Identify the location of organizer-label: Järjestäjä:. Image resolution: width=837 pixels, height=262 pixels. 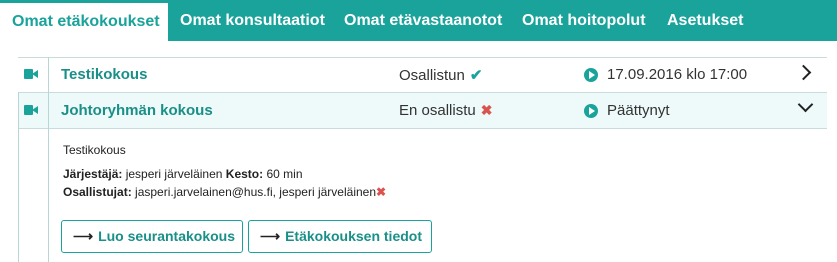
(93, 174).